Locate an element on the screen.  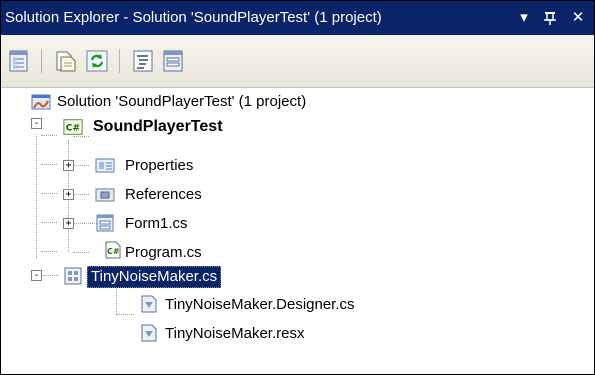
form-icon is located at coordinates (105, 223).